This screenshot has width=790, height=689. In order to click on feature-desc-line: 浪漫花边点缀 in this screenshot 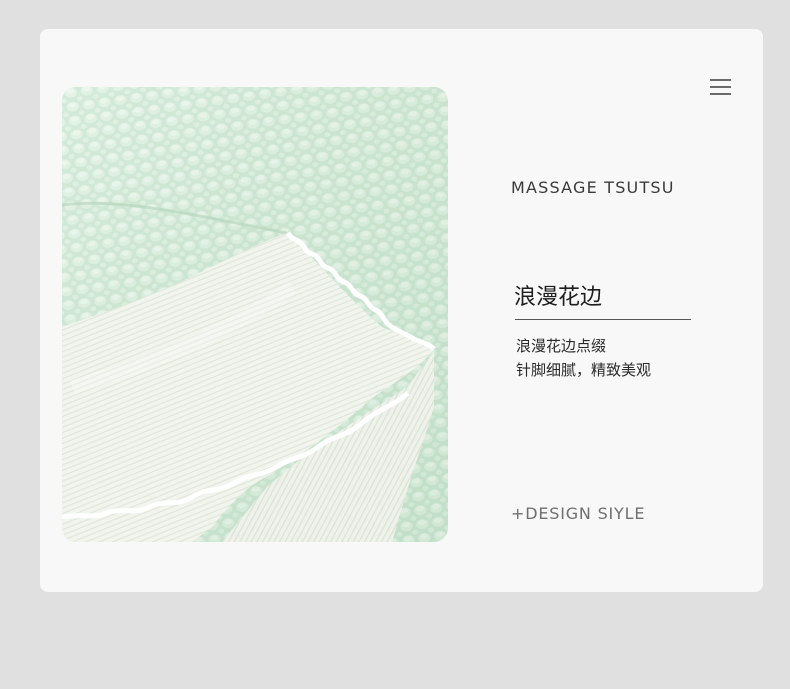, I will do `click(561, 346)`.